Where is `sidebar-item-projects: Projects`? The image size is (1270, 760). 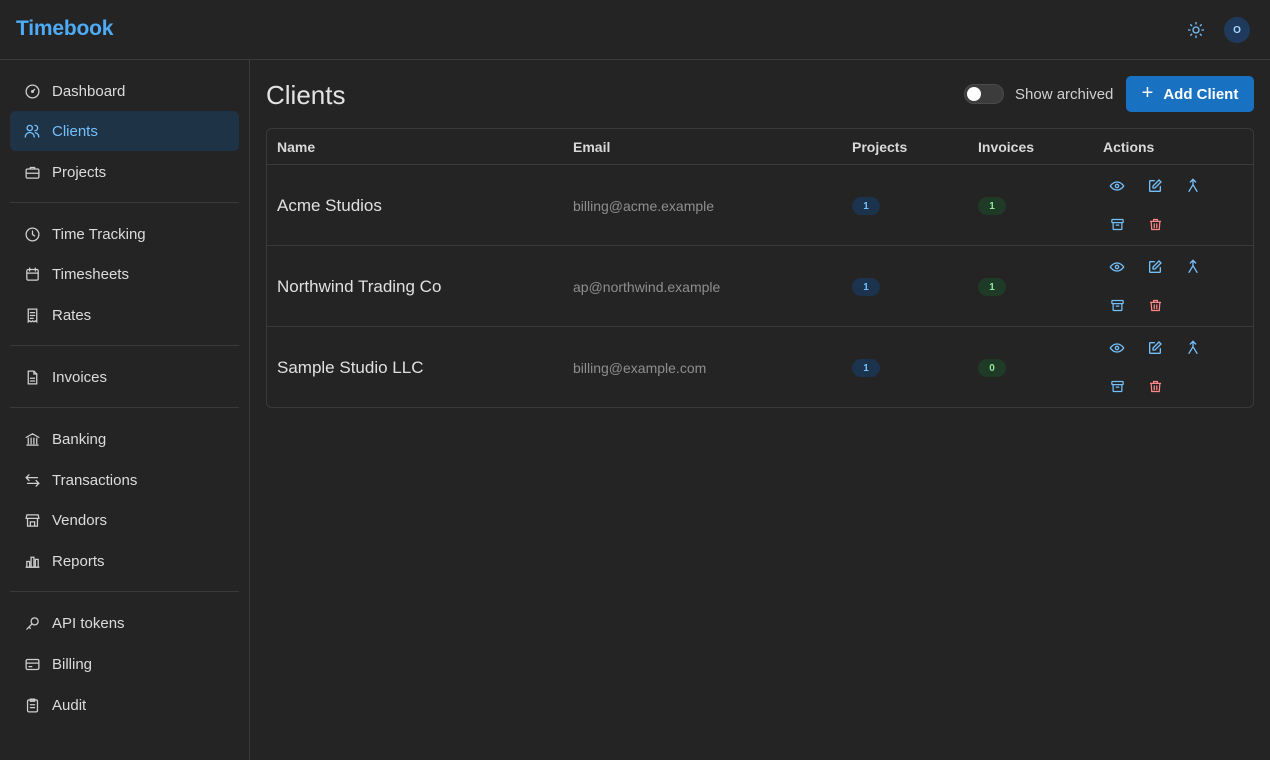
sidebar-item-projects: Projects is located at coordinates (124, 172).